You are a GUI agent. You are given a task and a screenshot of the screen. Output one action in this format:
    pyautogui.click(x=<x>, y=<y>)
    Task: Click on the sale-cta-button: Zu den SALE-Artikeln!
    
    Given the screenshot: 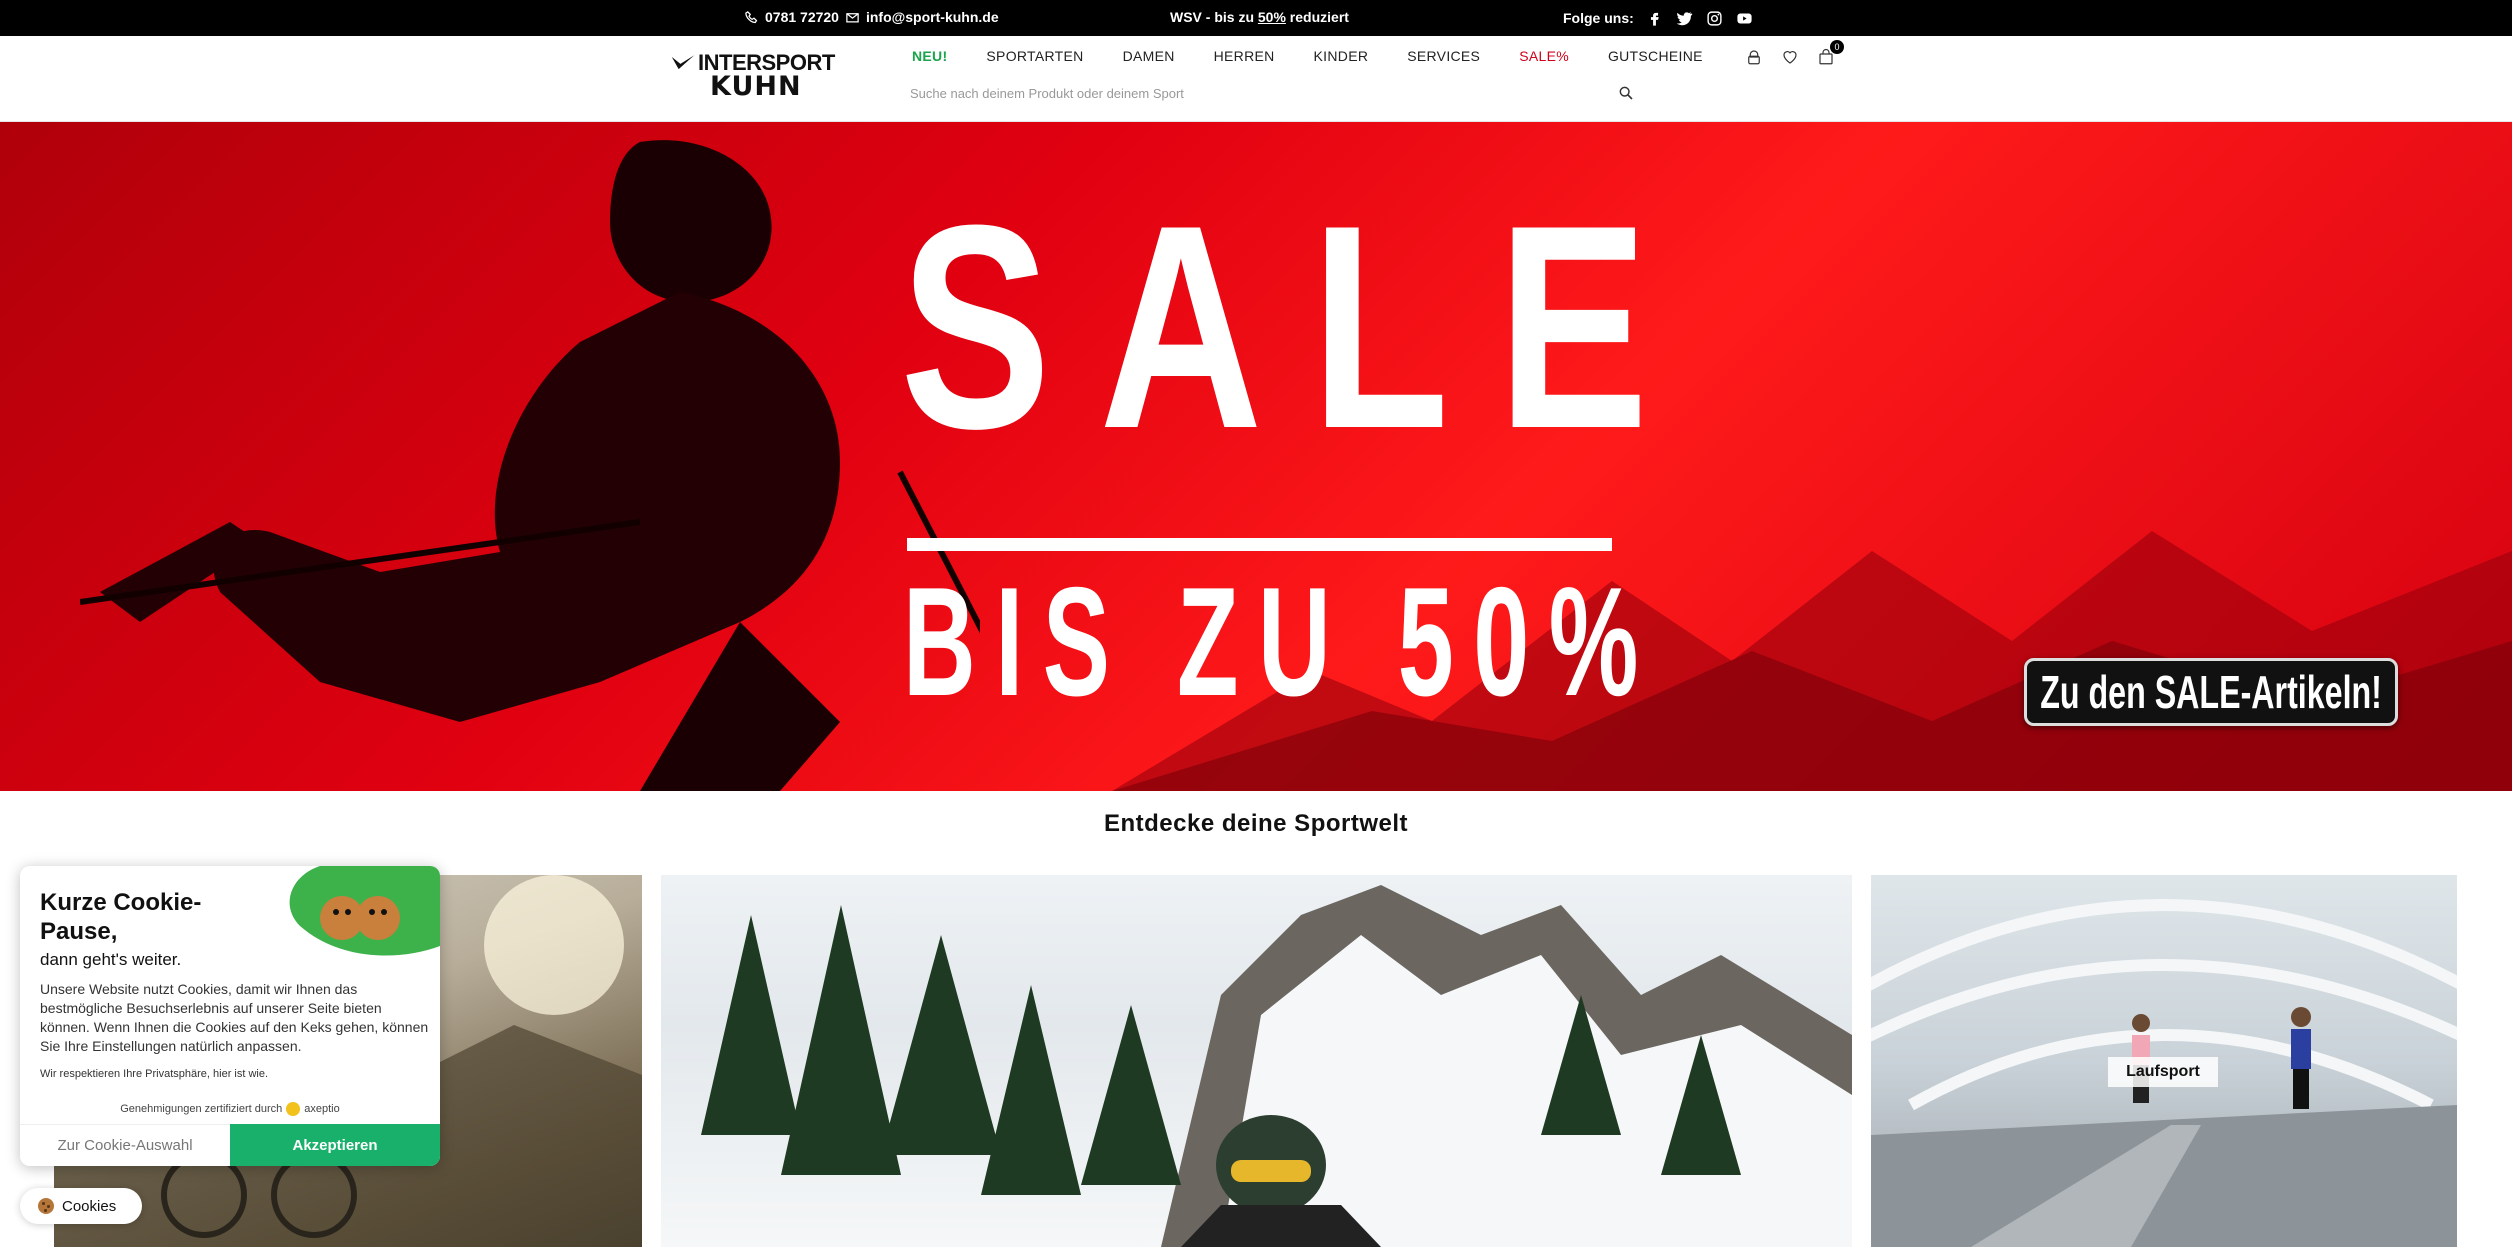 What is the action you would take?
    pyautogui.click(x=2211, y=692)
    